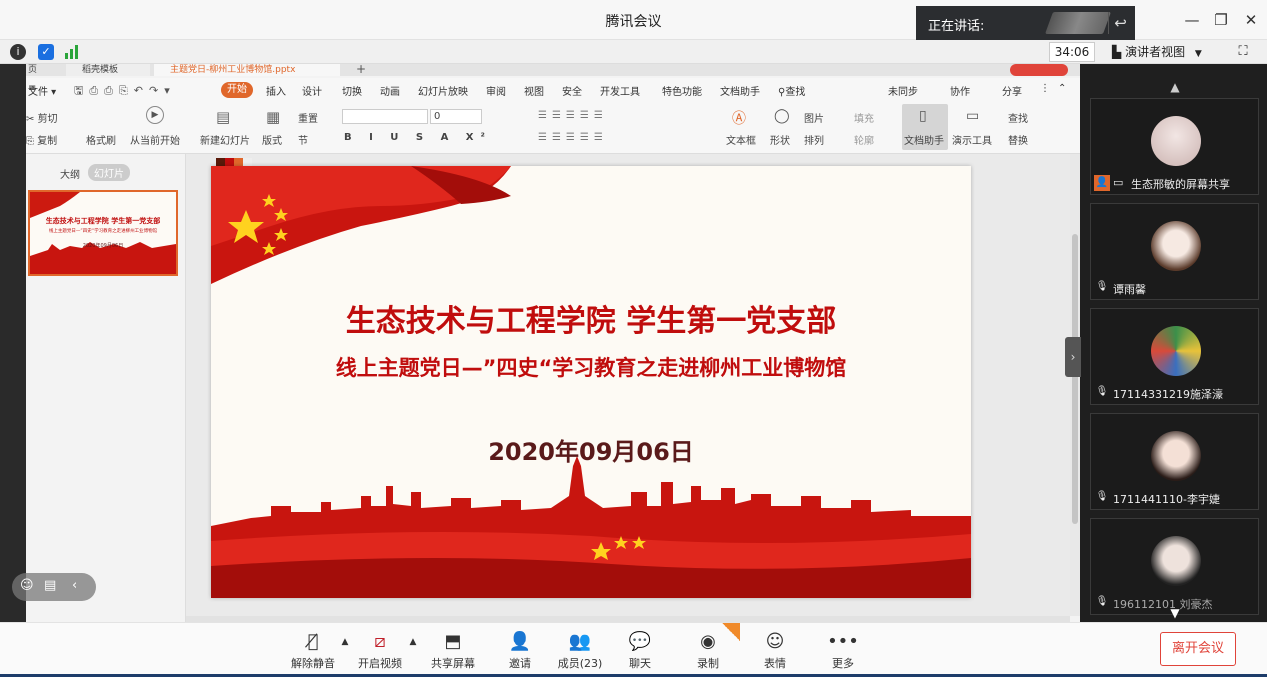 This screenshot has height=677, width=1267. Describe the element at coordinates (903, 90) in the screenshot. I see `menu-unsynced: 未同步` at that location.